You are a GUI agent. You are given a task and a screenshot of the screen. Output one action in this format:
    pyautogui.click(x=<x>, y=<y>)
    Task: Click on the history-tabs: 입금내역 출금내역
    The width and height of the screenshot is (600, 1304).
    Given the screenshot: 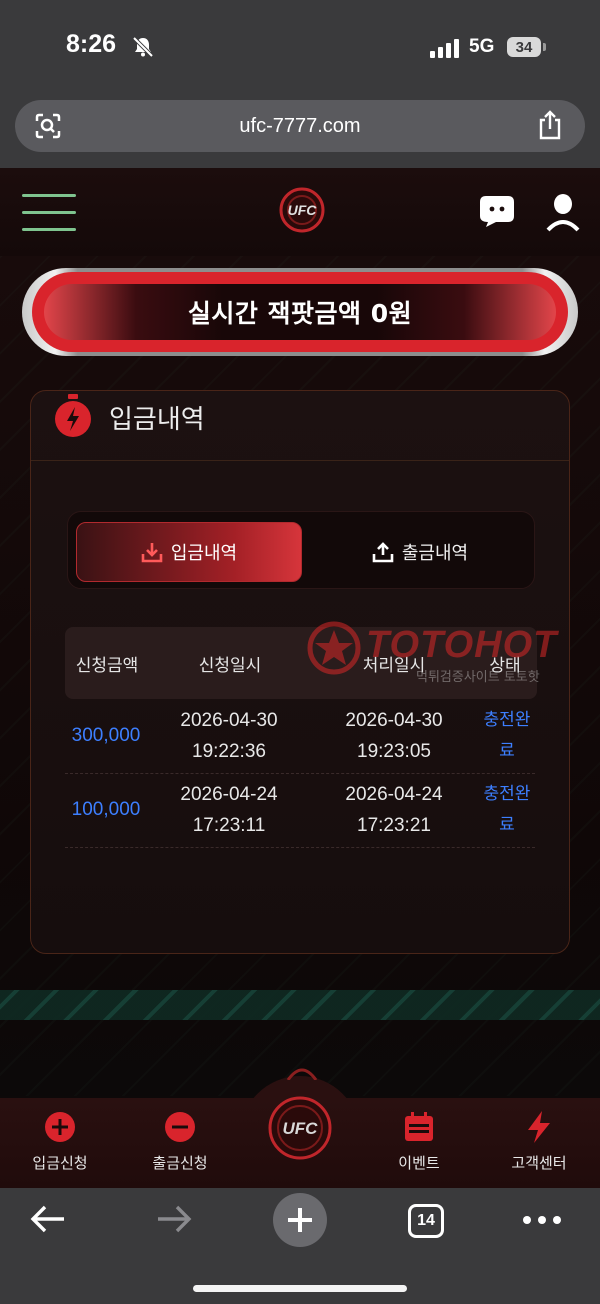 What is the action you would take?
    pyautogui.click(x=301, y=550)
    